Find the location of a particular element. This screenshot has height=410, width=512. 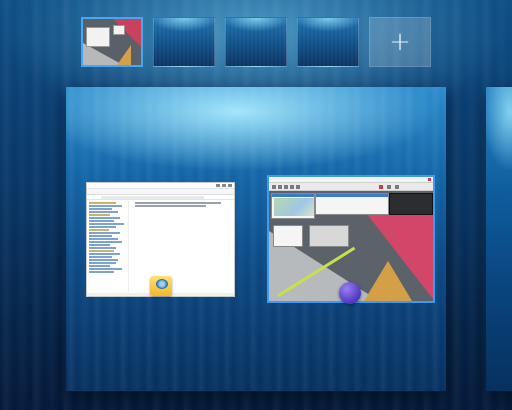

desktop-1-preview is located at coordinates (112, 42).